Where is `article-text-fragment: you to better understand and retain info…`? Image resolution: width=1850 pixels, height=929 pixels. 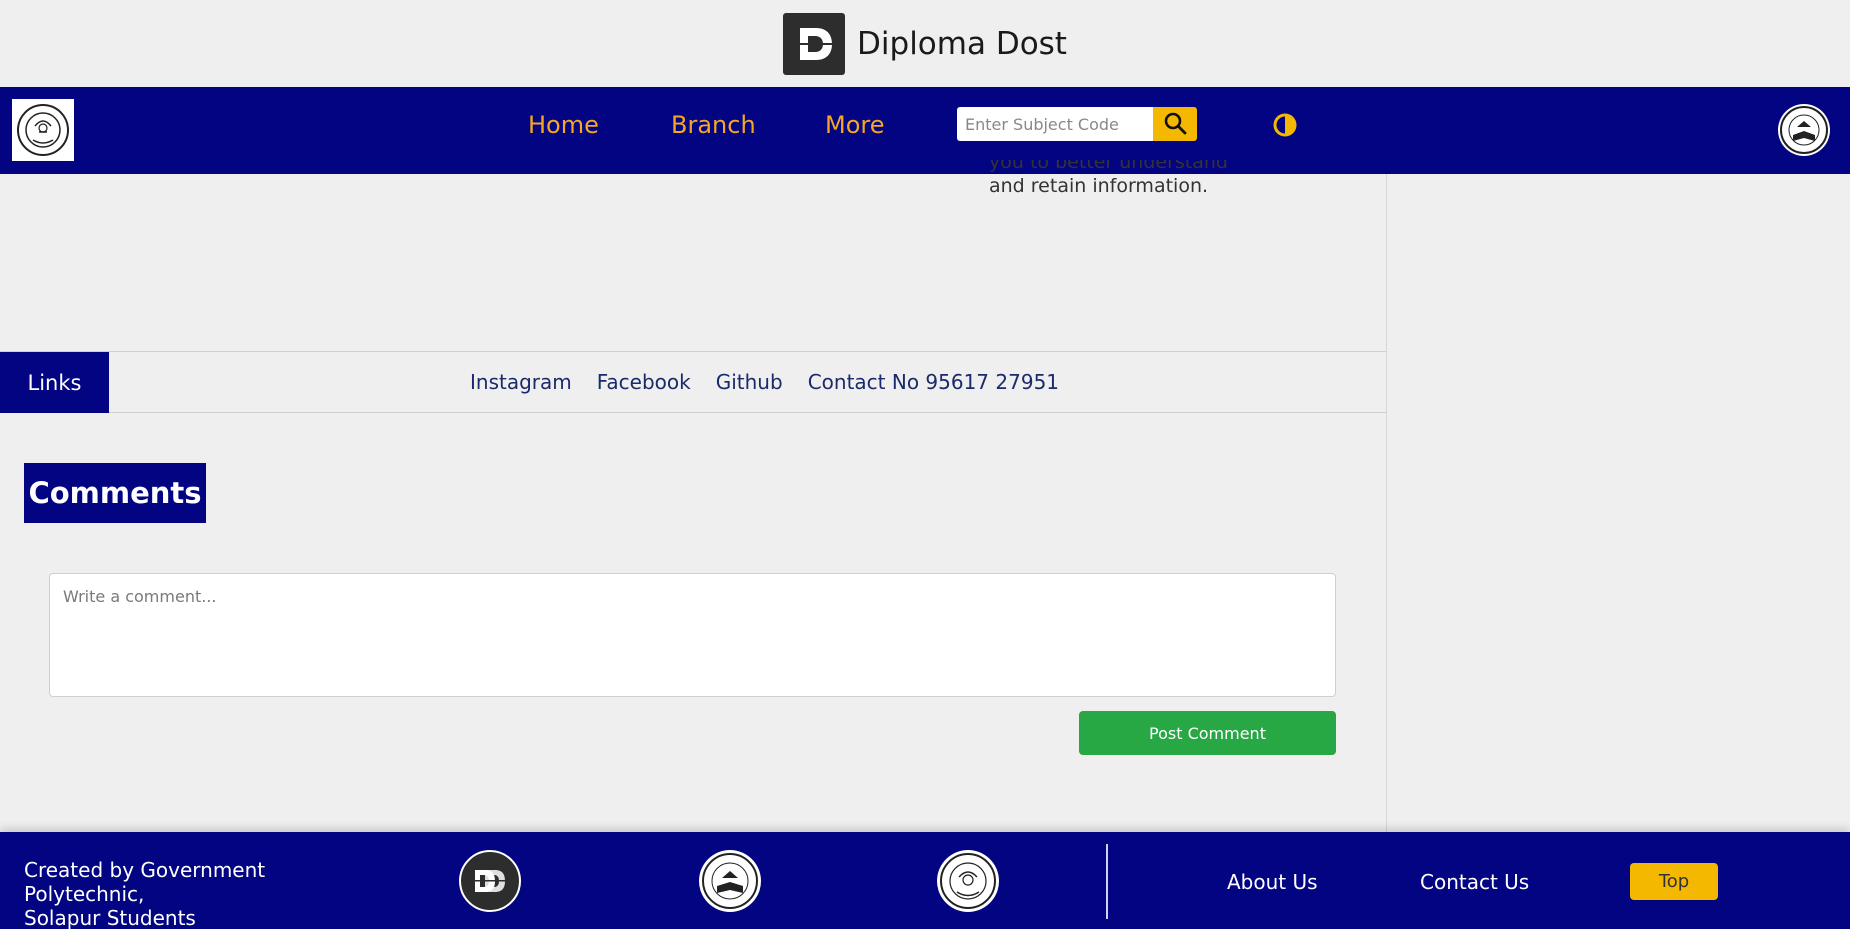
article-text-fragment: you to better understand and retain info… is located at coordinates (1109, 179).